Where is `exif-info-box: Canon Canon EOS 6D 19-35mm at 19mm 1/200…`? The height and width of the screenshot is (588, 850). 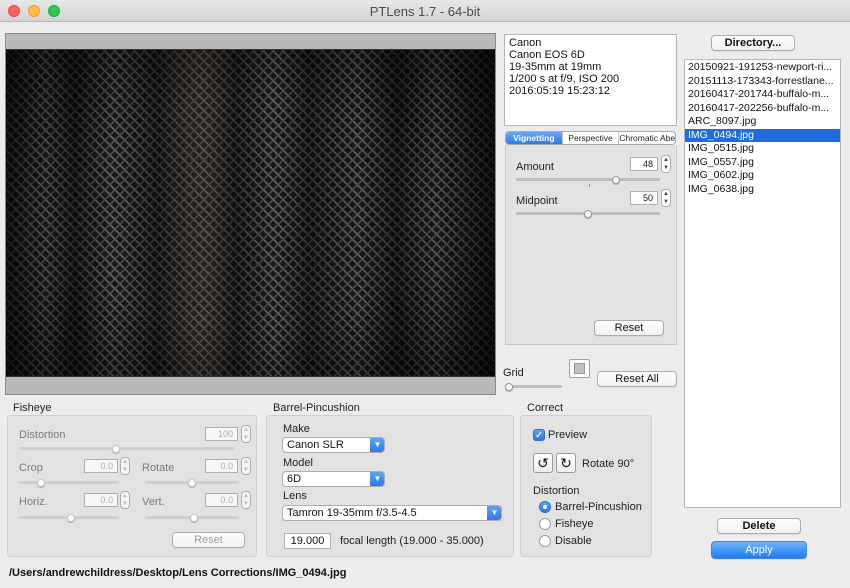
exif-info-box: Canon Canon EOS 6D 19-35mm at 19mm 1/200… is located at coordinates (590, 80).